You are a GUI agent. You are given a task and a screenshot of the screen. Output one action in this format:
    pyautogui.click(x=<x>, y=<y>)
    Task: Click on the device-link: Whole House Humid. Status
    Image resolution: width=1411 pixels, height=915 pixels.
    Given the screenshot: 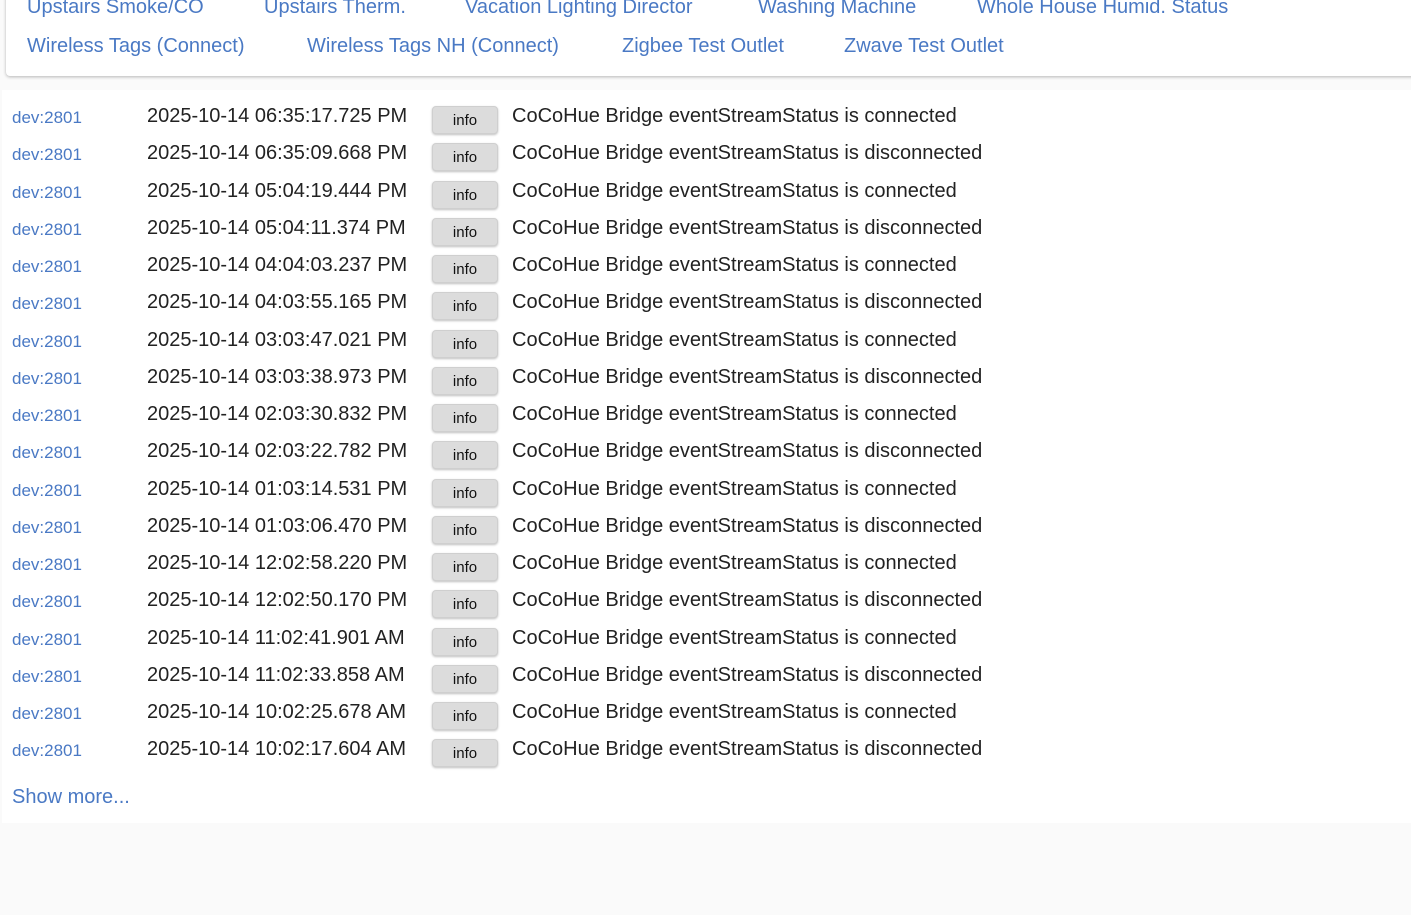 What is the action you would take?
    pyautogui.click(x=1102, y=11)
    